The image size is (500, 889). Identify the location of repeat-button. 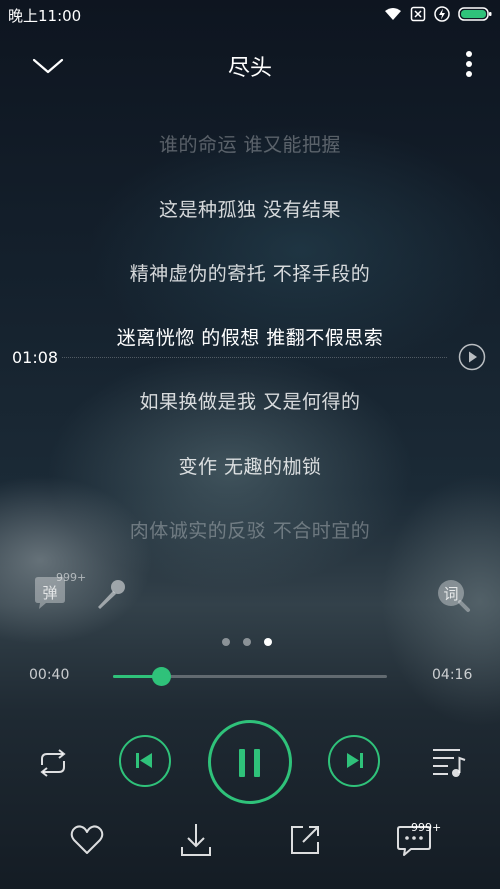
(53, 763).